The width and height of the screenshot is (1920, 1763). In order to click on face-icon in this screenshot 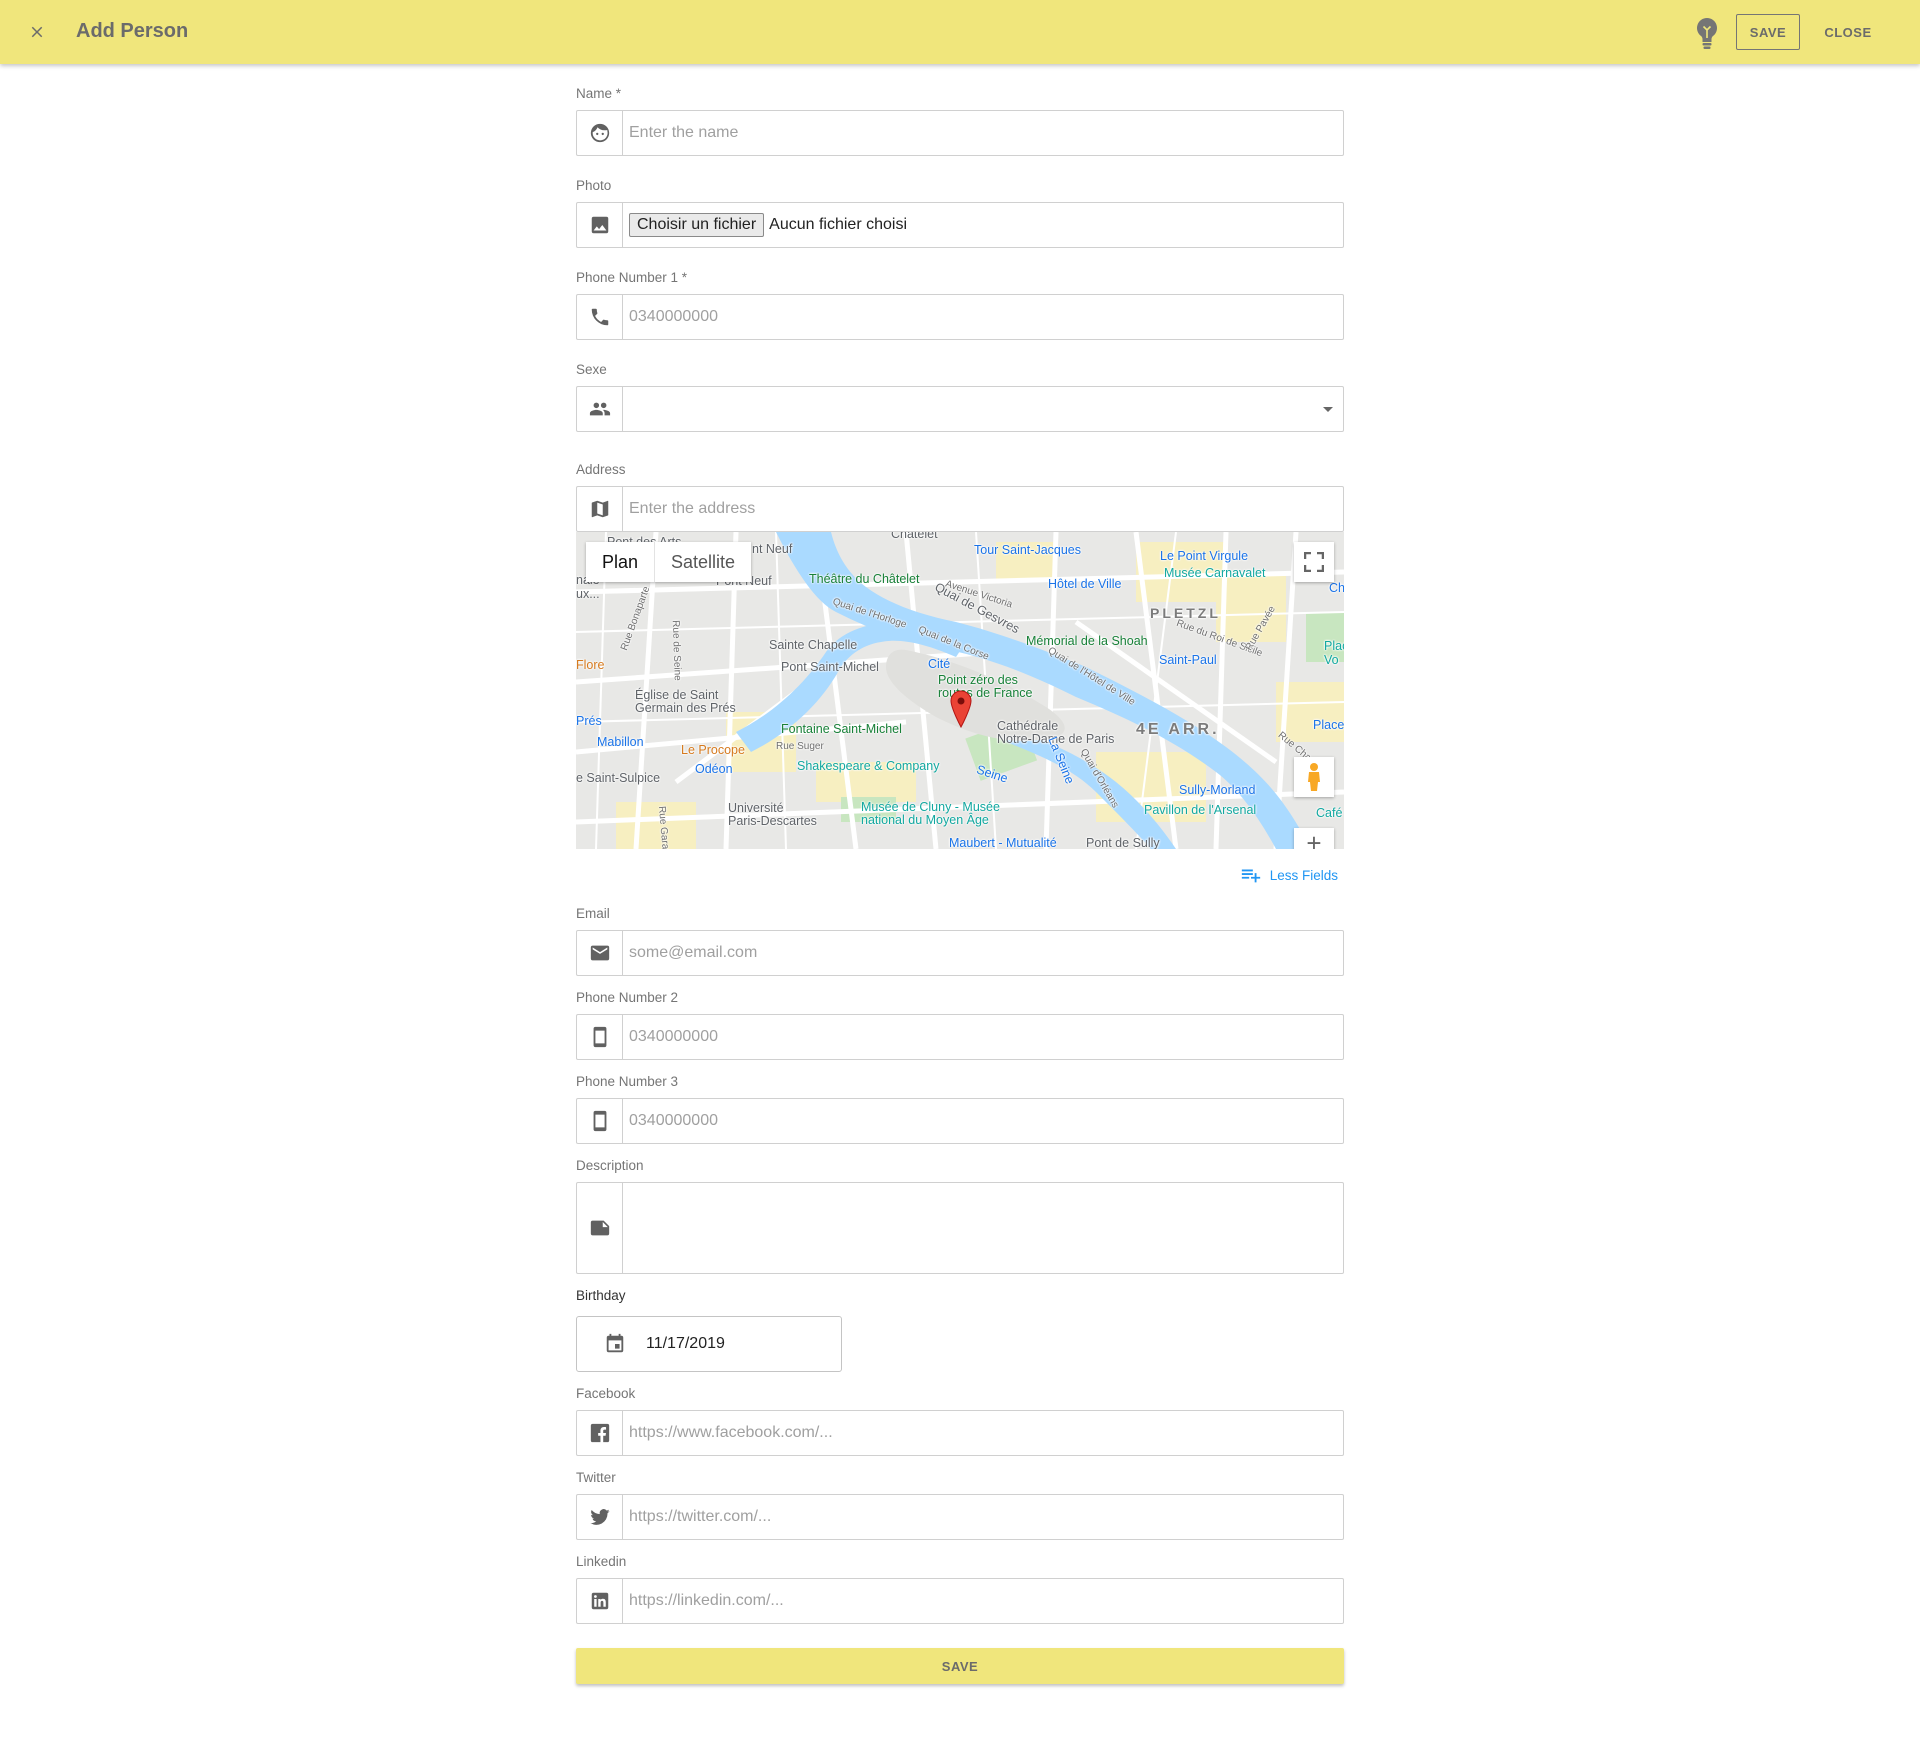, I will do `click(600, 133)`.